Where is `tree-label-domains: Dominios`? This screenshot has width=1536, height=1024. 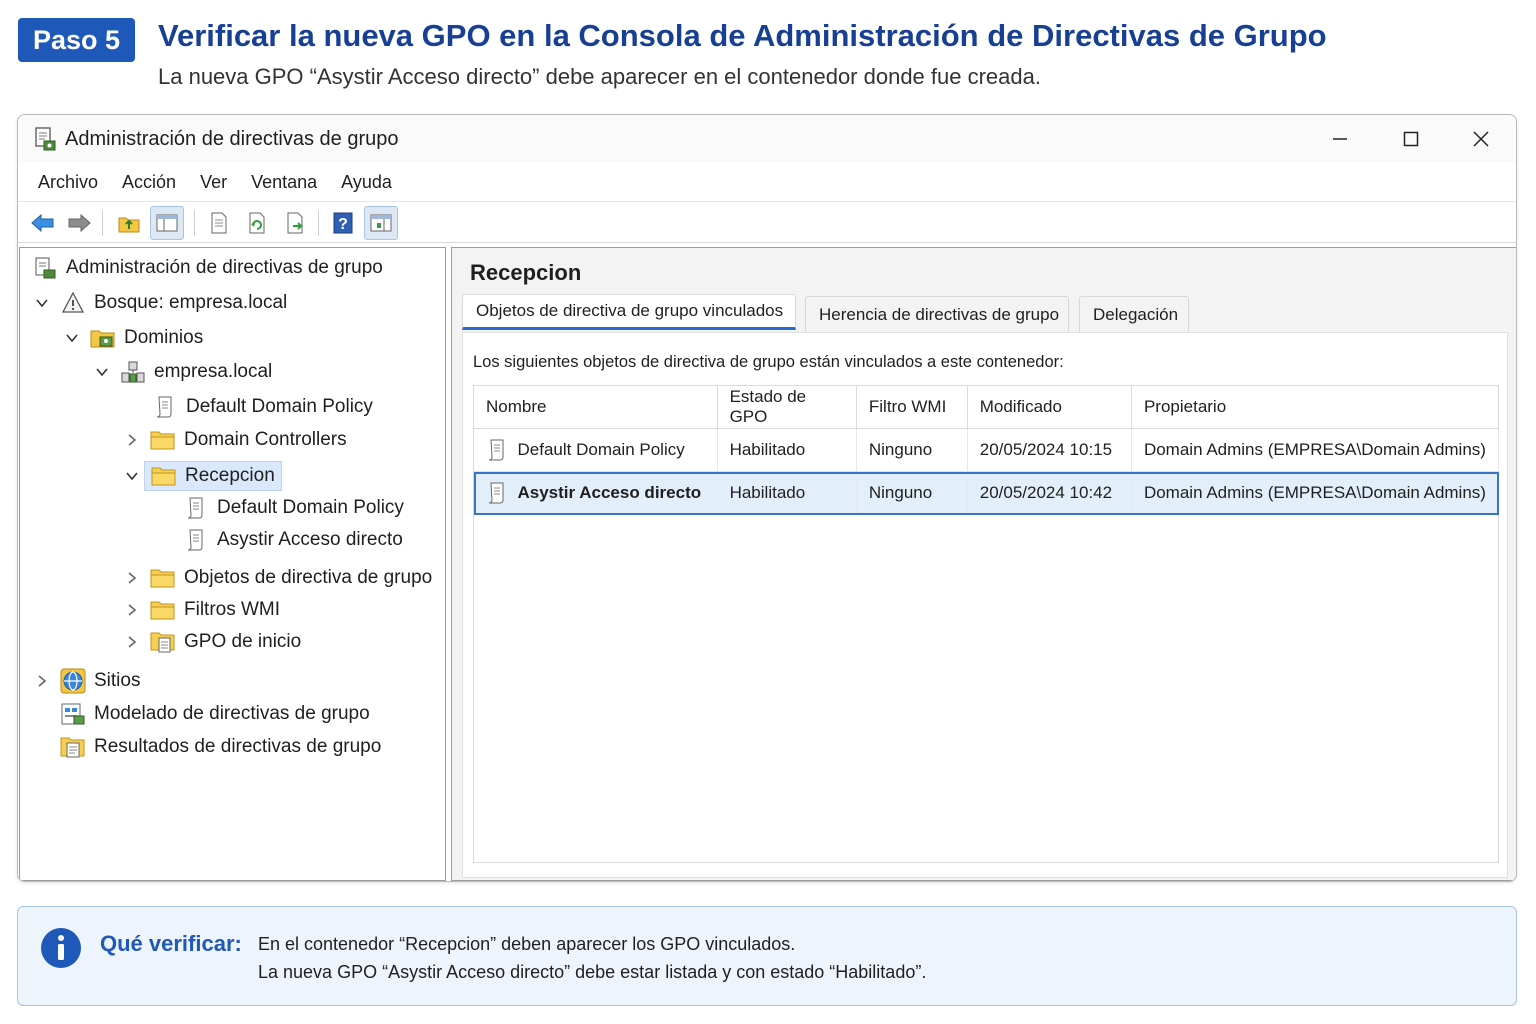
tree-label-domains: Dominios is located at coordinates (164, 337).